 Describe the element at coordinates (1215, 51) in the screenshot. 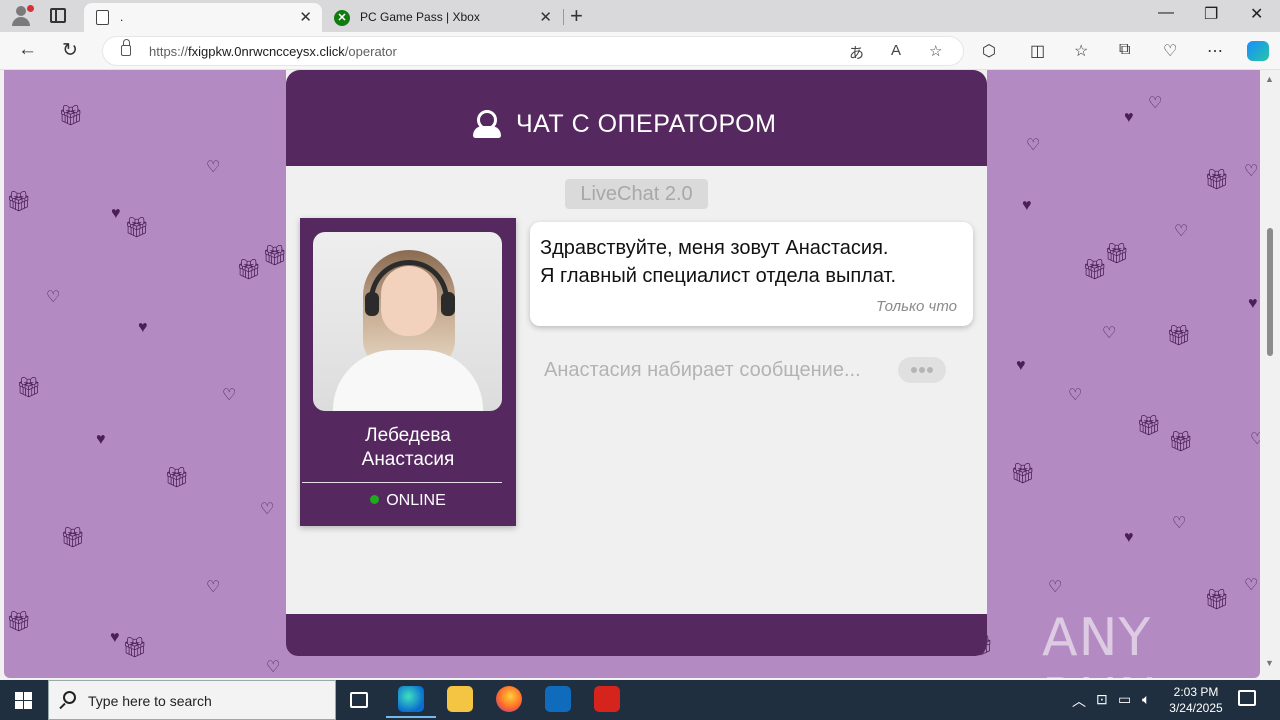

I see `more-icon: ⋯` at that location.